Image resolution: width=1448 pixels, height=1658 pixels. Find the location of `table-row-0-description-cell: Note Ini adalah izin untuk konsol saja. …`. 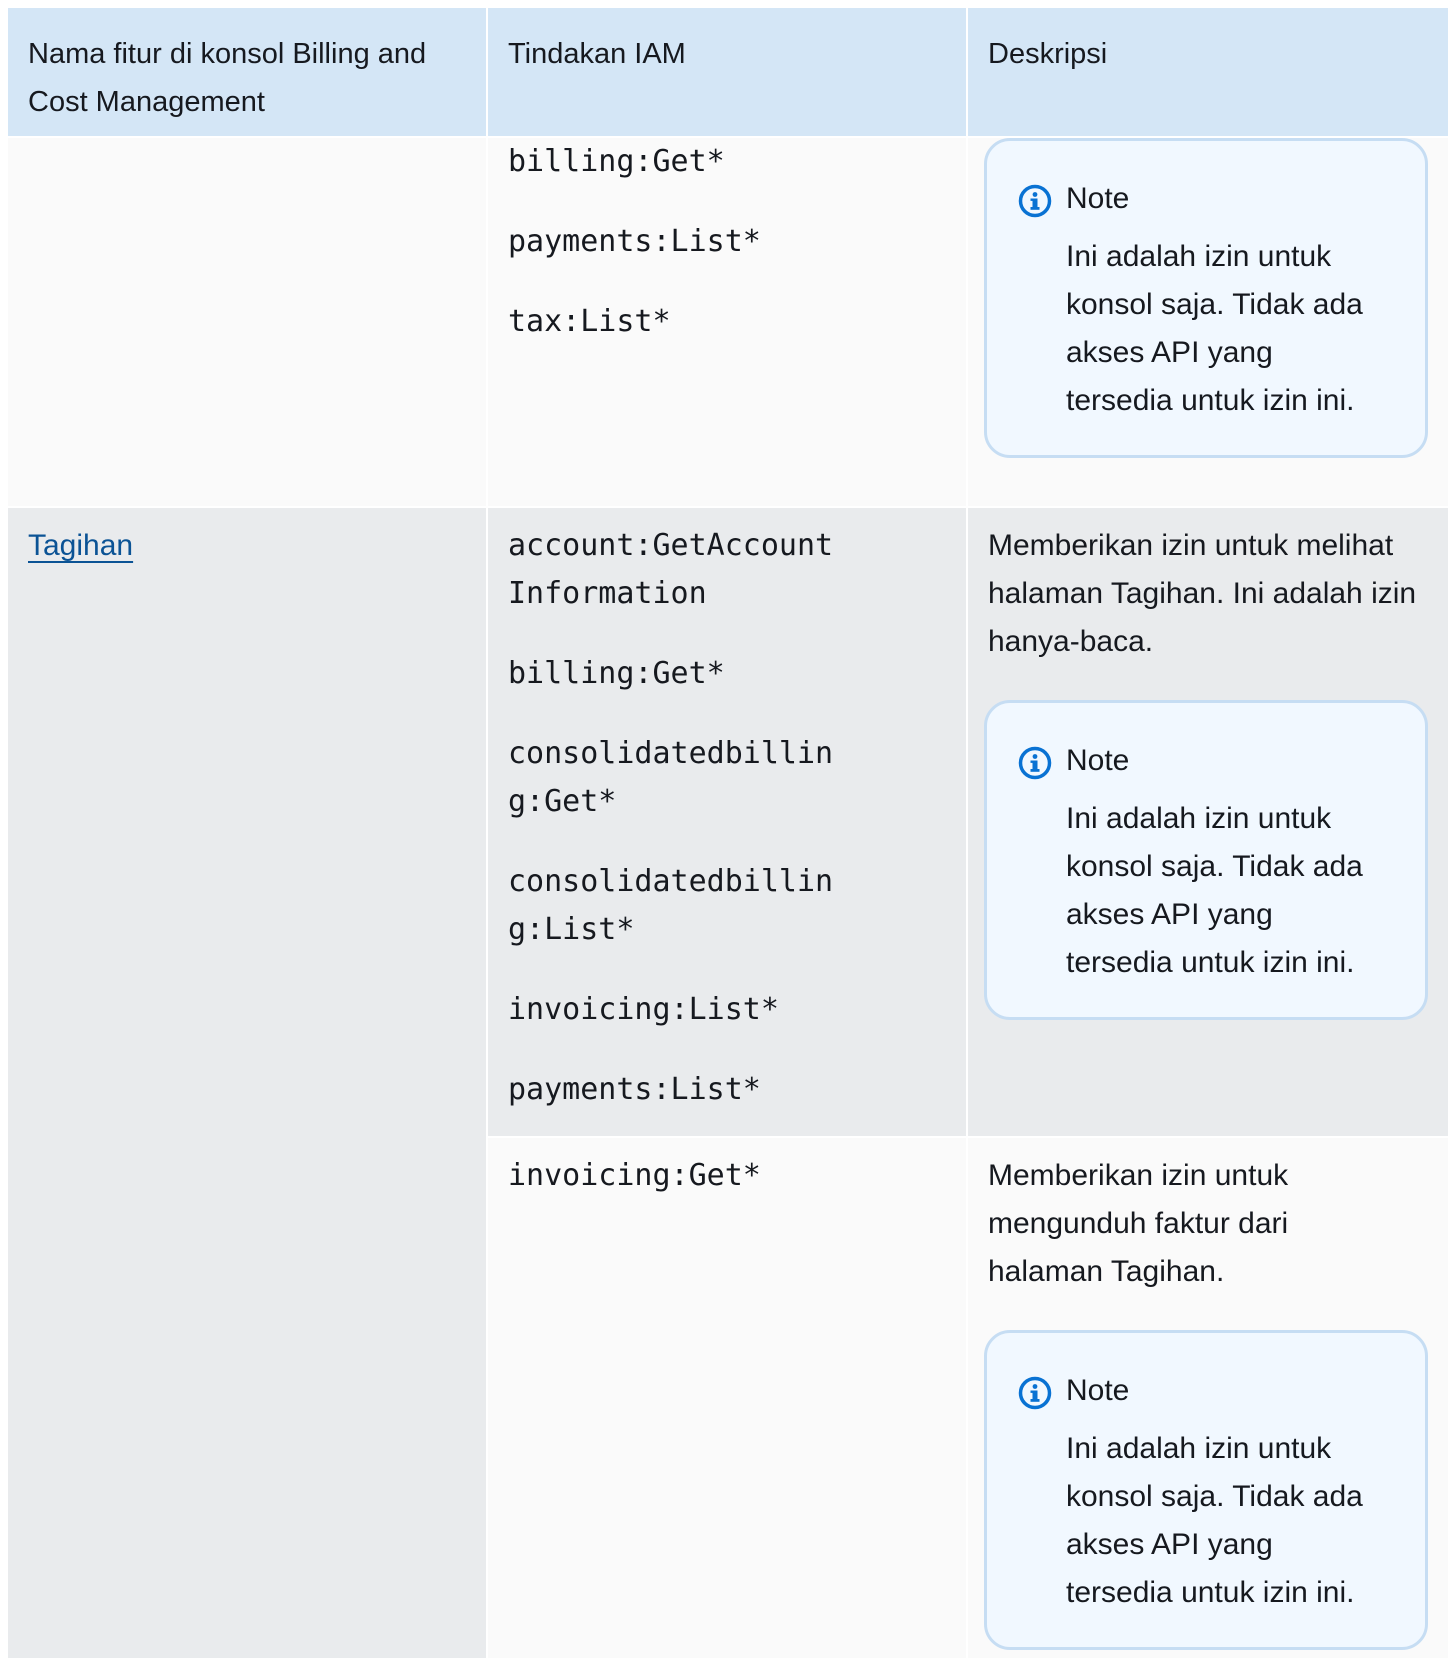

table-row-0-description-cell: Note Ini adalah izin untuk konsol saja. … is located at coordinates (1208, 322).